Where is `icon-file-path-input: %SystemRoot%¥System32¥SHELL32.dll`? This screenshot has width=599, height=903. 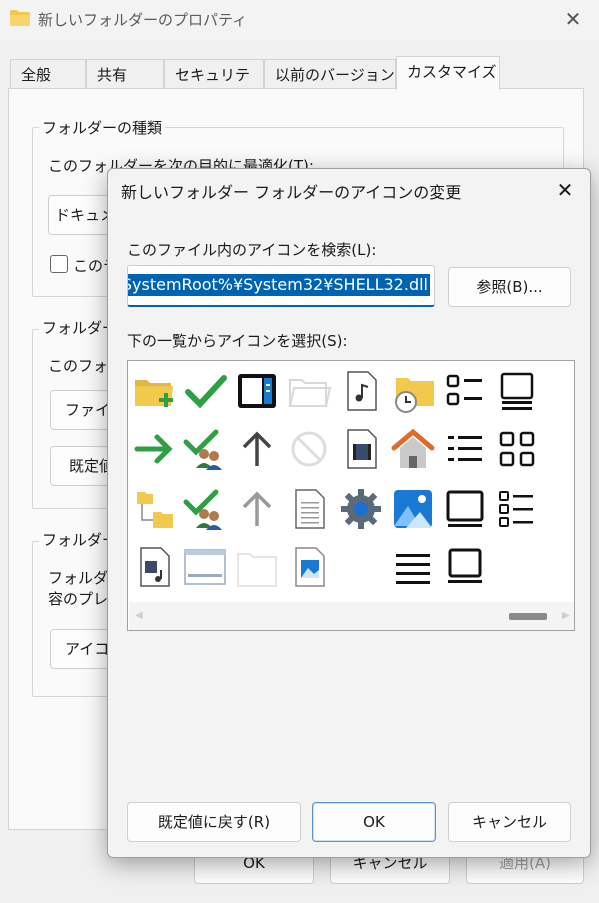 icon-file-path-input: %SystemRoot%¥System32¥SHELL32.dll is located at coordinates (281, 286).